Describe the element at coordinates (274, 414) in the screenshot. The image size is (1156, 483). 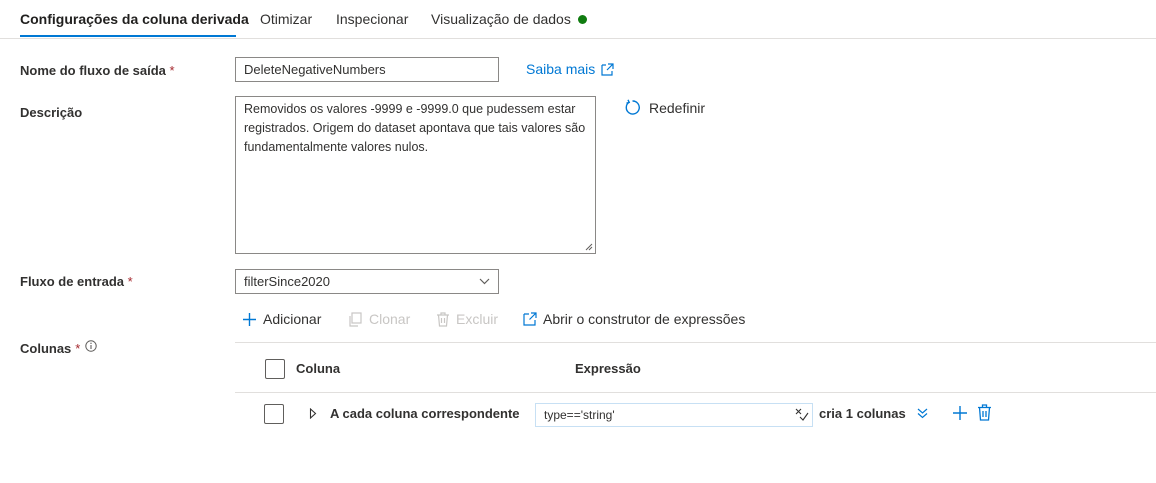
I see `row-checkbox` at that location.